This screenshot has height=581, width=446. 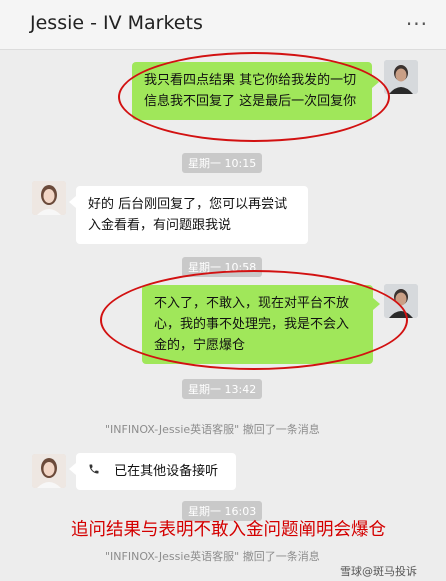 I want to click on call-text: 已在其他设备接听, so click(x=166, y=471).